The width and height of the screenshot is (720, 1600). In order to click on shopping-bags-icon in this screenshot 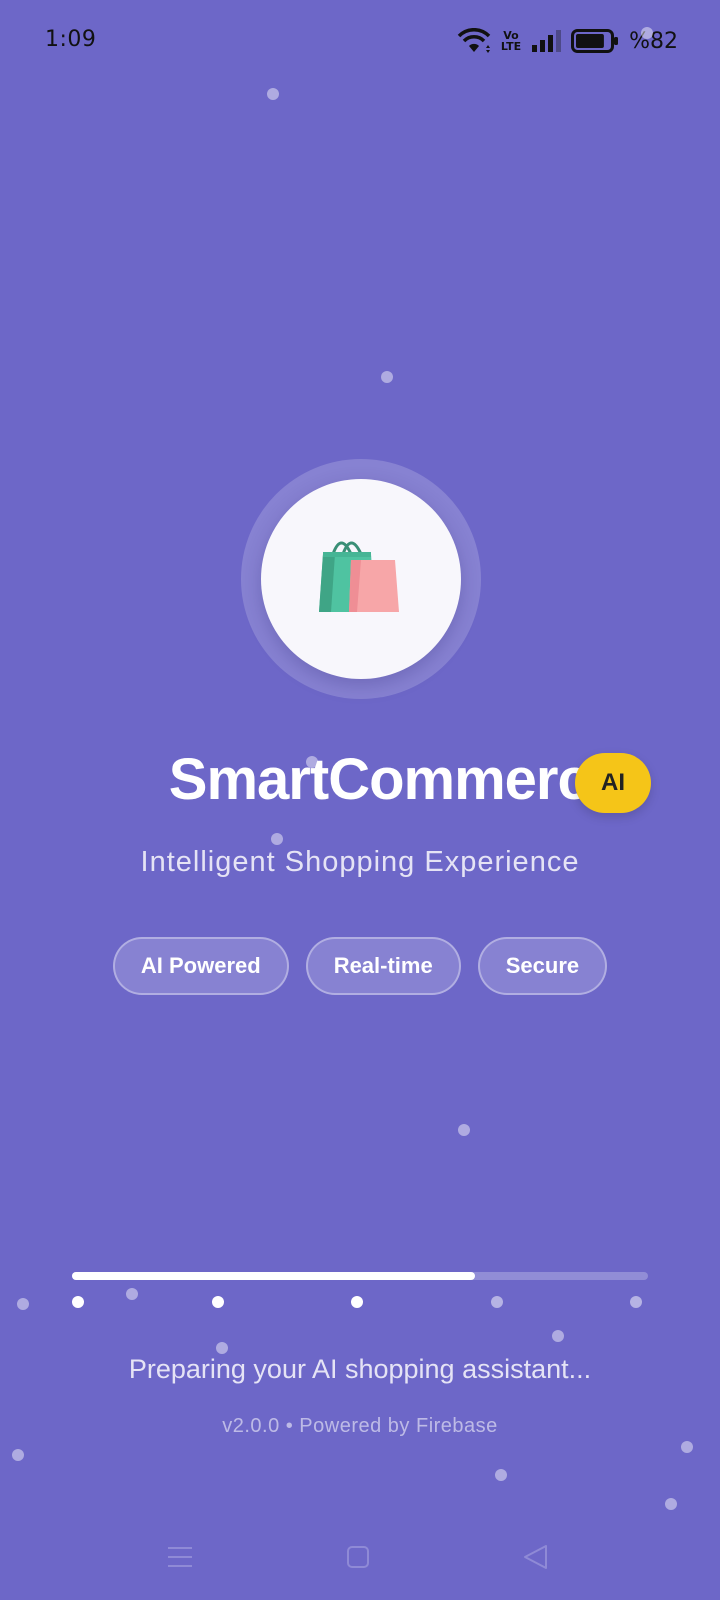, I will do `click(361, 576)`.